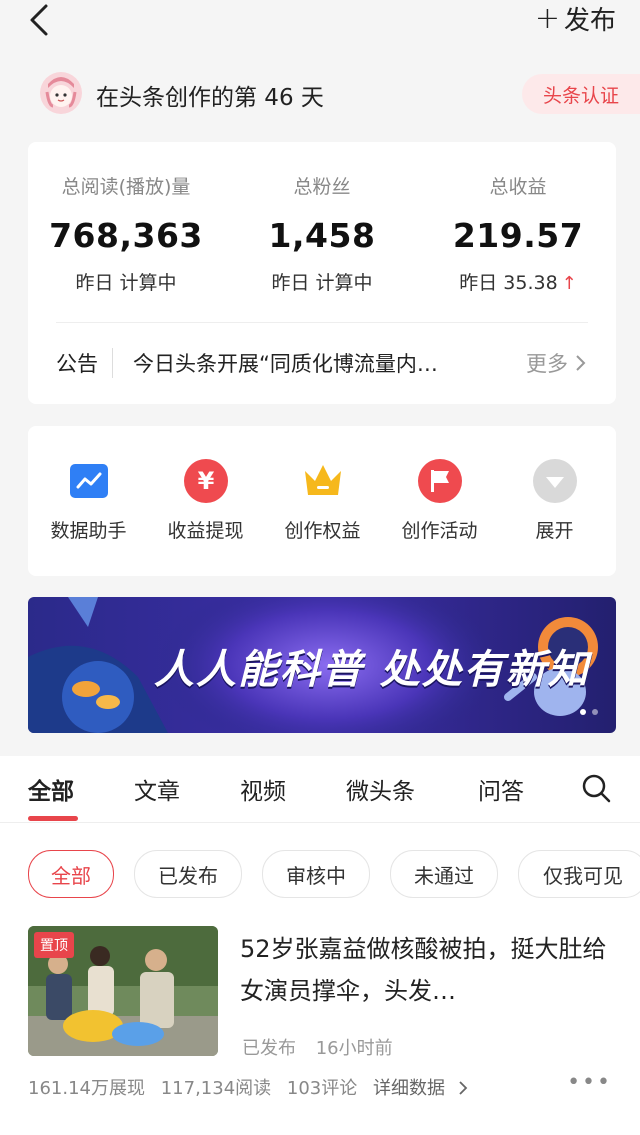 The height and width of the screenshot is (1135, 640). Describe the element at coordinates (126, 235) in the screenshot. I see `stat-value: 768,363` at that location.